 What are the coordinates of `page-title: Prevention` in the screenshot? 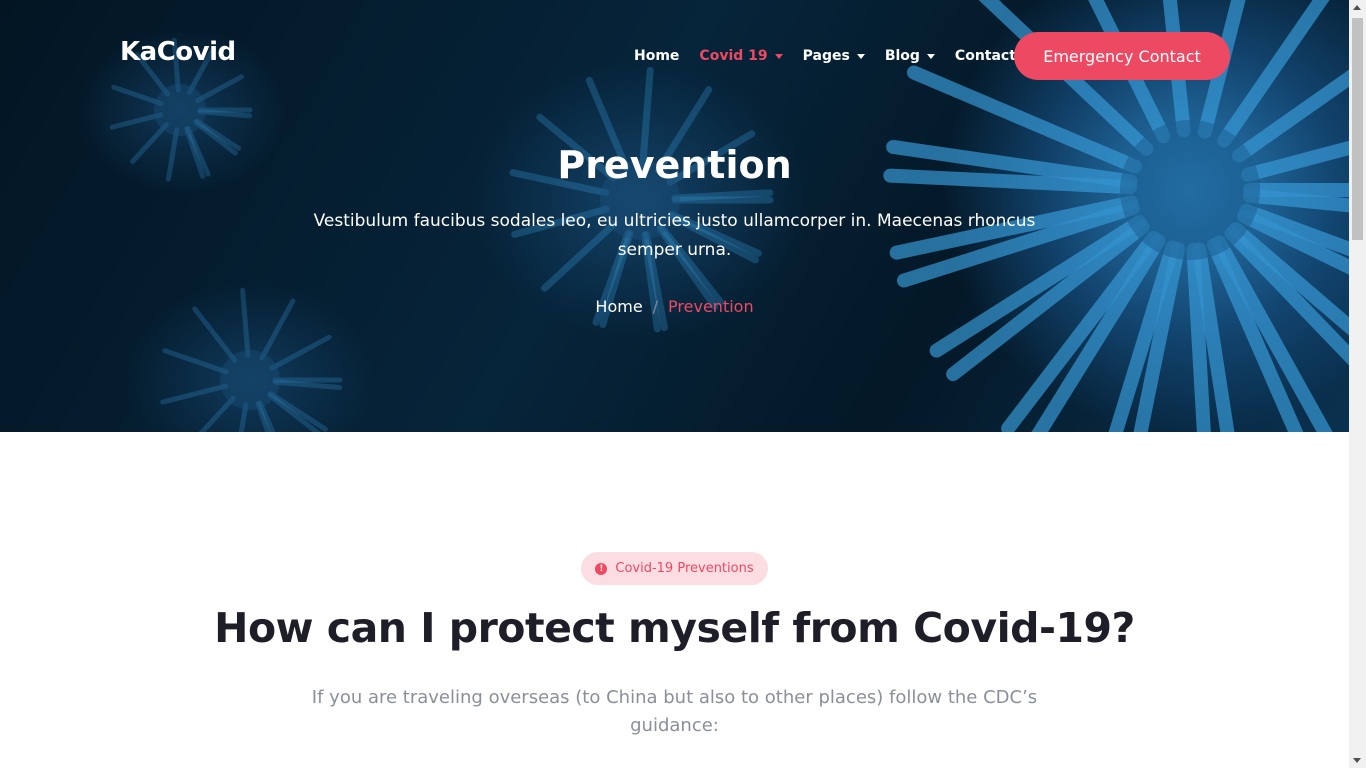 It's located at (674, 165).